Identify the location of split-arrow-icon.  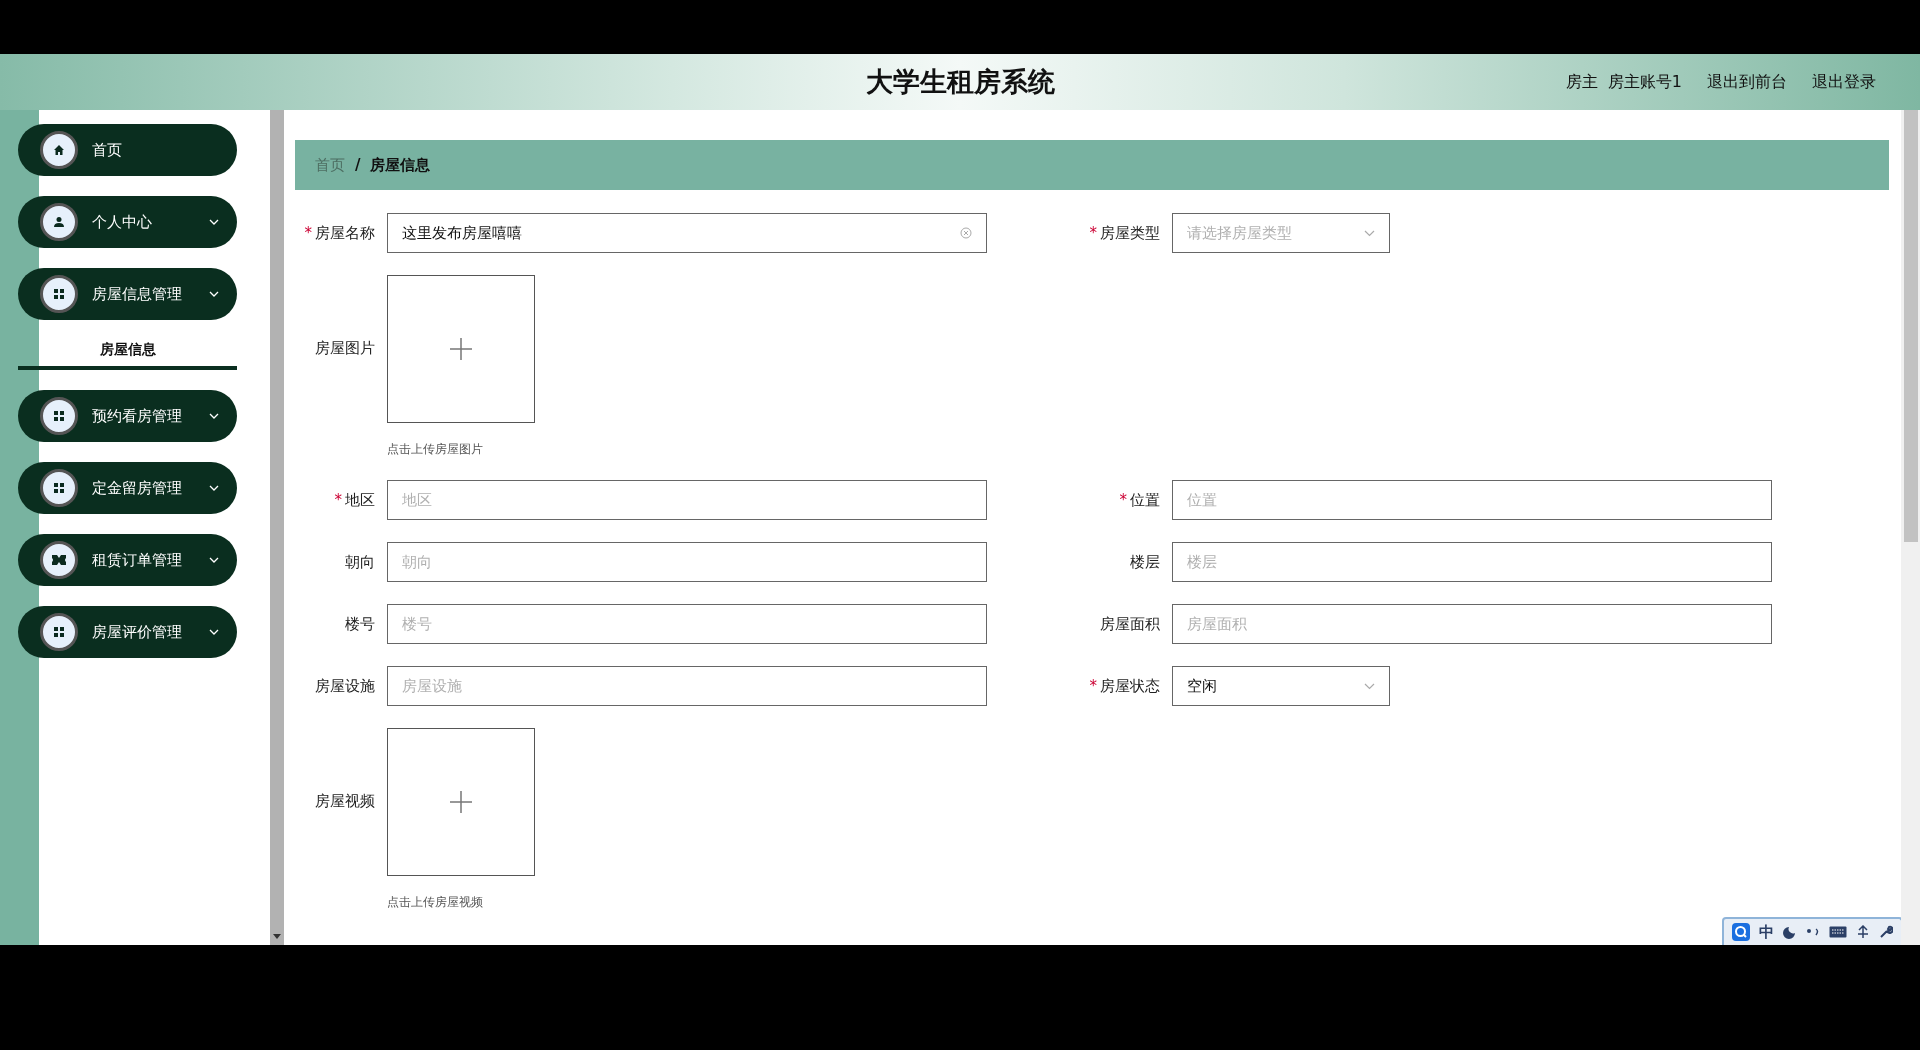
(1863, 932).